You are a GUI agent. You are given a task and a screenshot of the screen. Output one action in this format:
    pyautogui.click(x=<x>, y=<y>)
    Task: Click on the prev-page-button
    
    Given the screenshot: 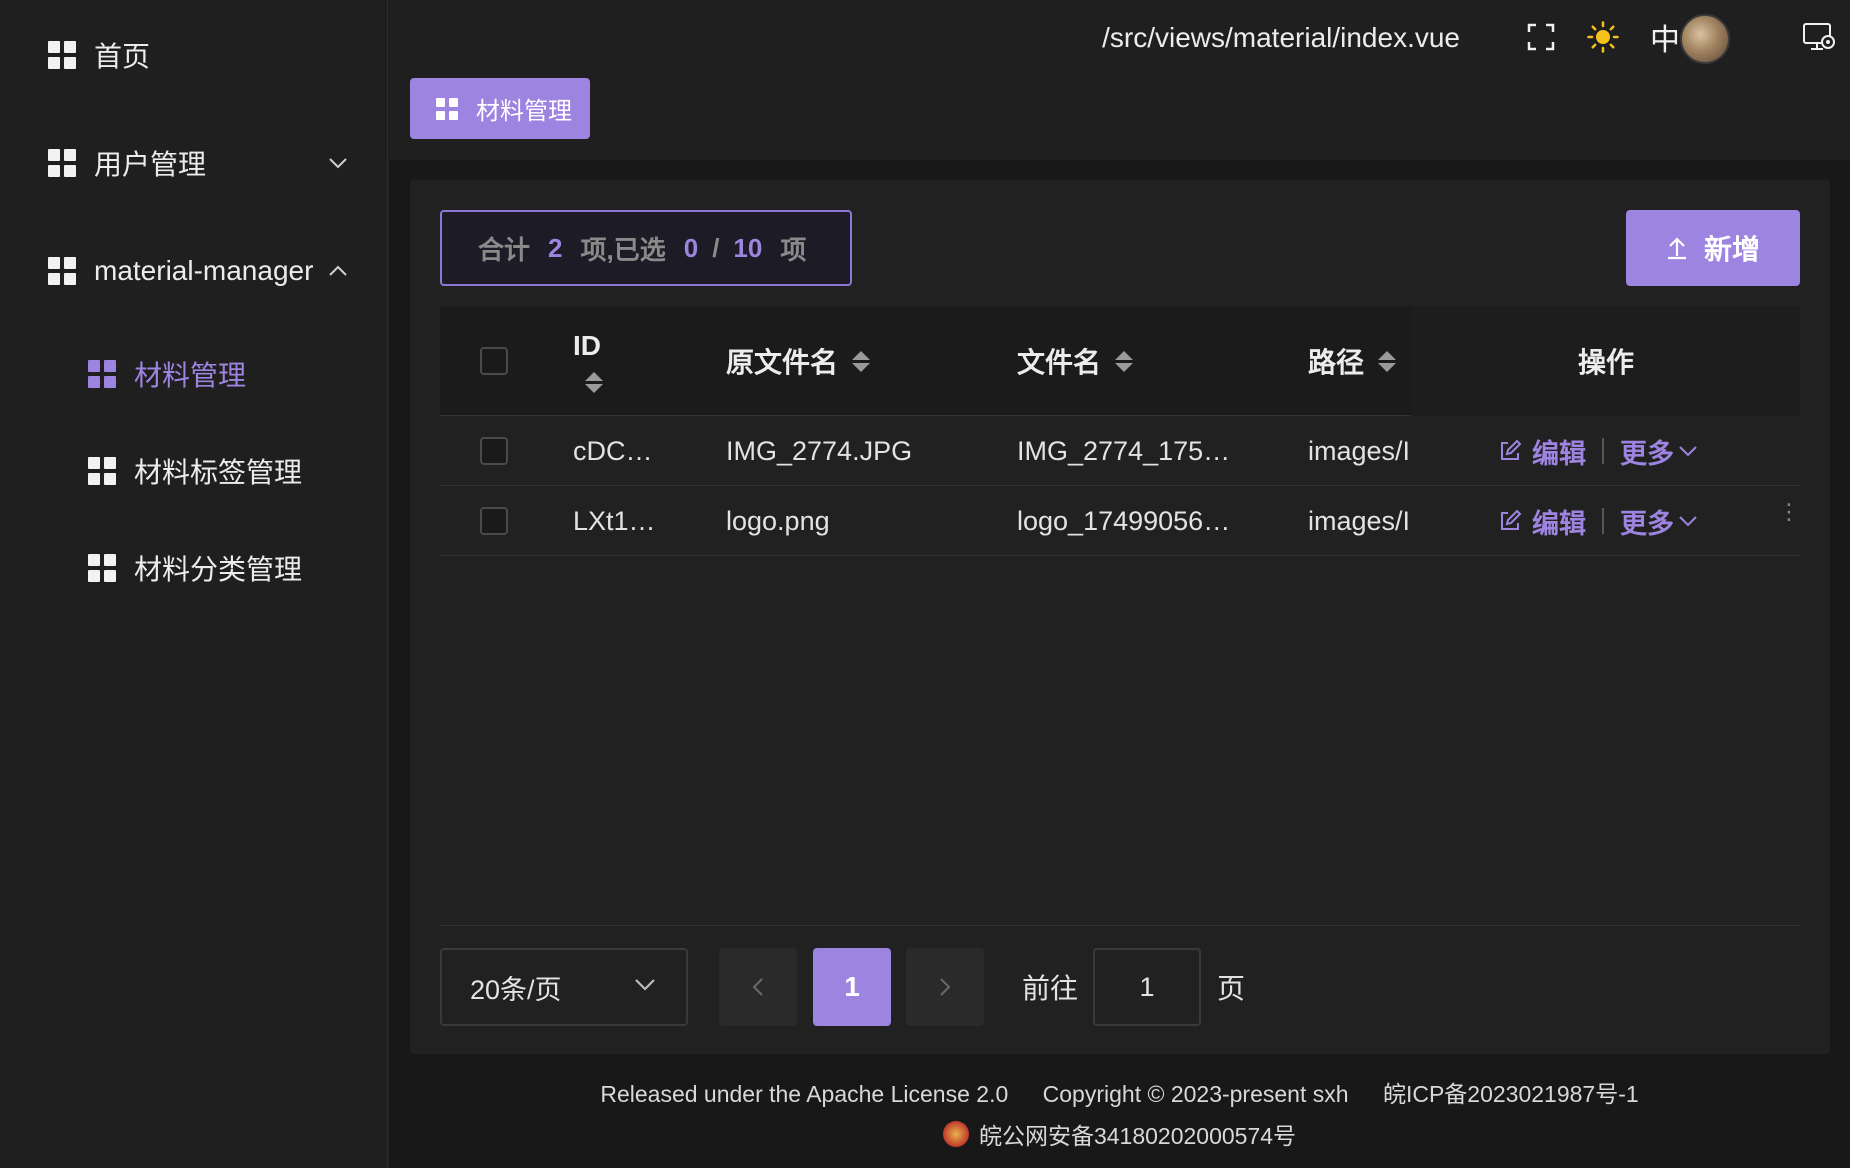 What is the action you would take?
    pyautogui.click(x=758, y=987)
    